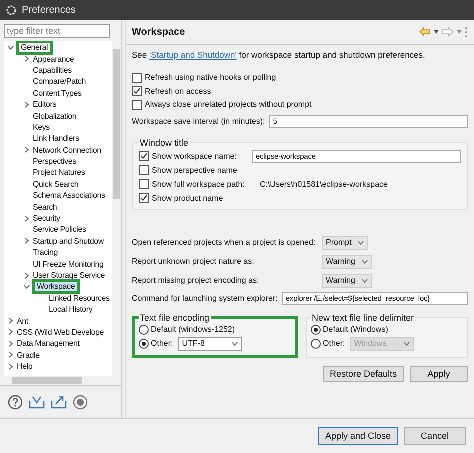  Describe the element at coordinates (71, 310) in the screenshot. I see `tree-item: Local History` at that location.